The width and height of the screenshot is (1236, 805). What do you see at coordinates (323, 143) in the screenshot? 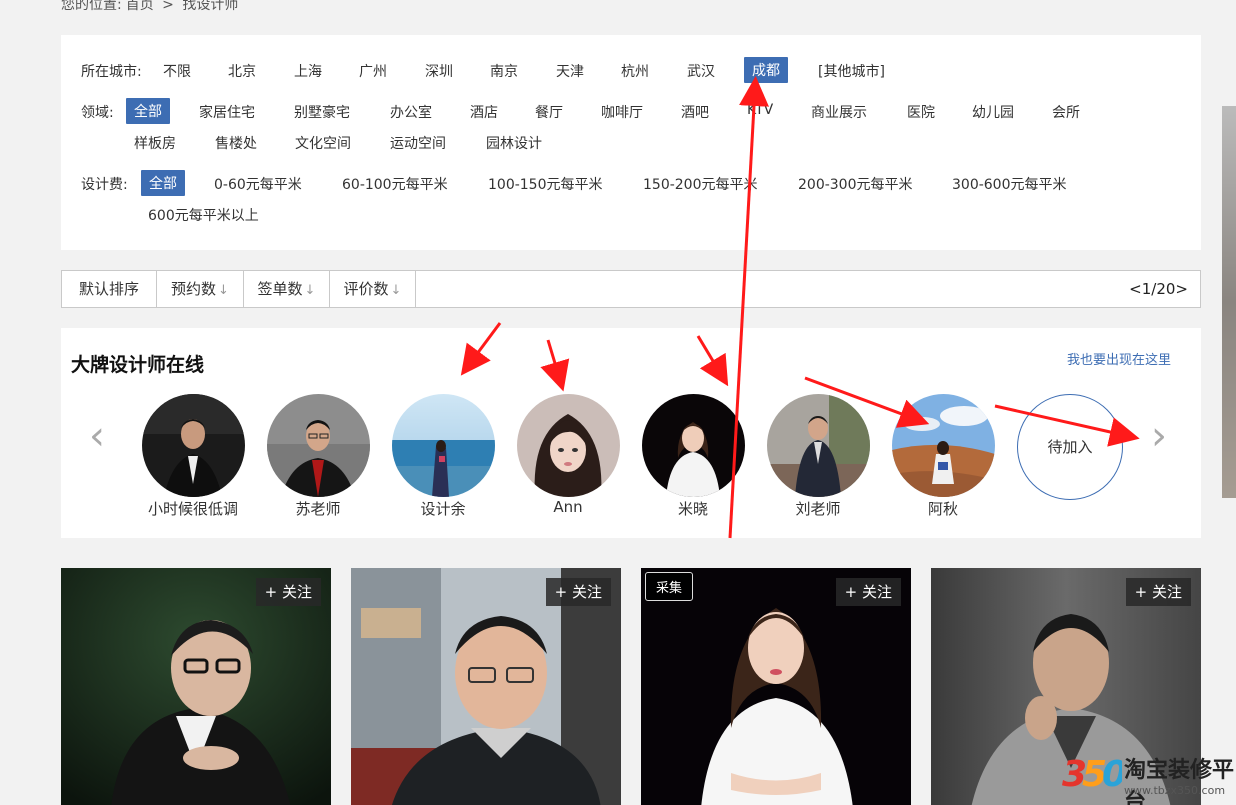
I see `field-option: 文化空间` at bounding box center [323, 143].